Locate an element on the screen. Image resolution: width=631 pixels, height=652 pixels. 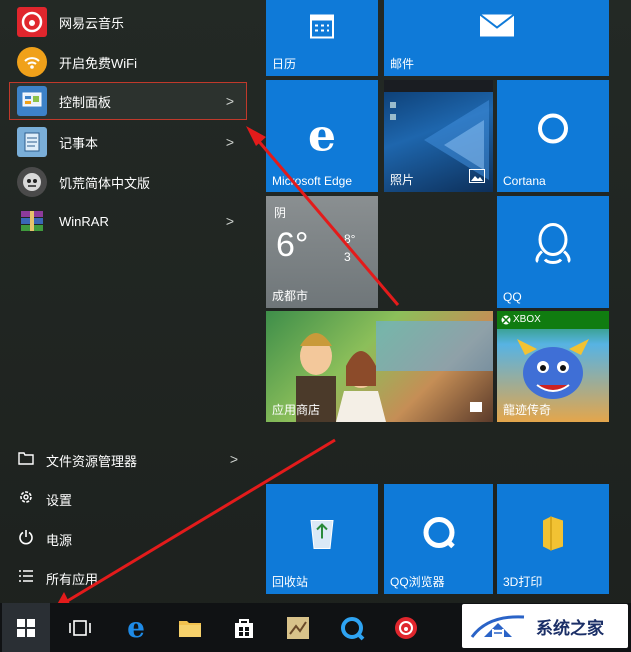
qq-browser-taskbar-button is located at coordinates (352, 627).